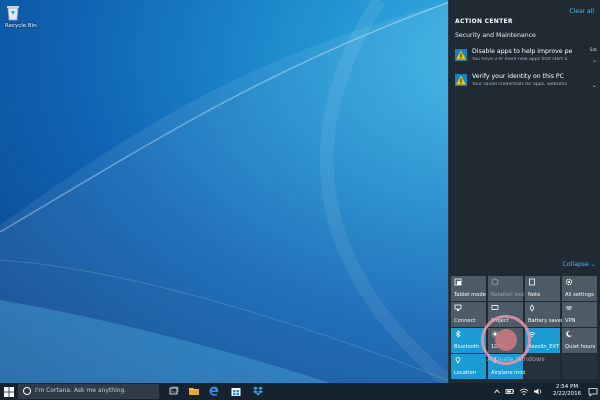 Image resolution: width=600 pixels, height=400 pixels. Describe the element at coordinates (258, 391) in the screenshot. I see `dropbox-icon` at that location.